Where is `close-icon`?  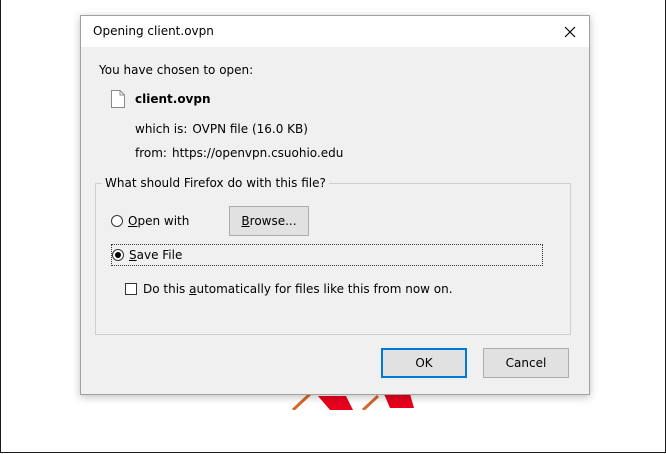
close-icon is located at coordinates (570, 31).